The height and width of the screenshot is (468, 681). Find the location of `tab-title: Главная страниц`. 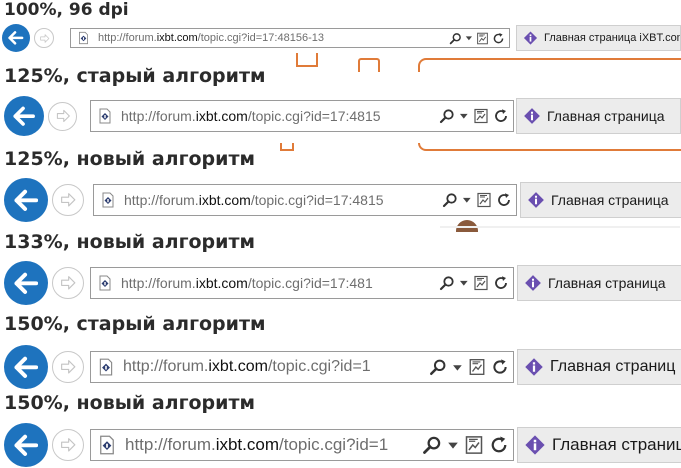

tab-title: Главная страниц is located at coordinates (616, 444).